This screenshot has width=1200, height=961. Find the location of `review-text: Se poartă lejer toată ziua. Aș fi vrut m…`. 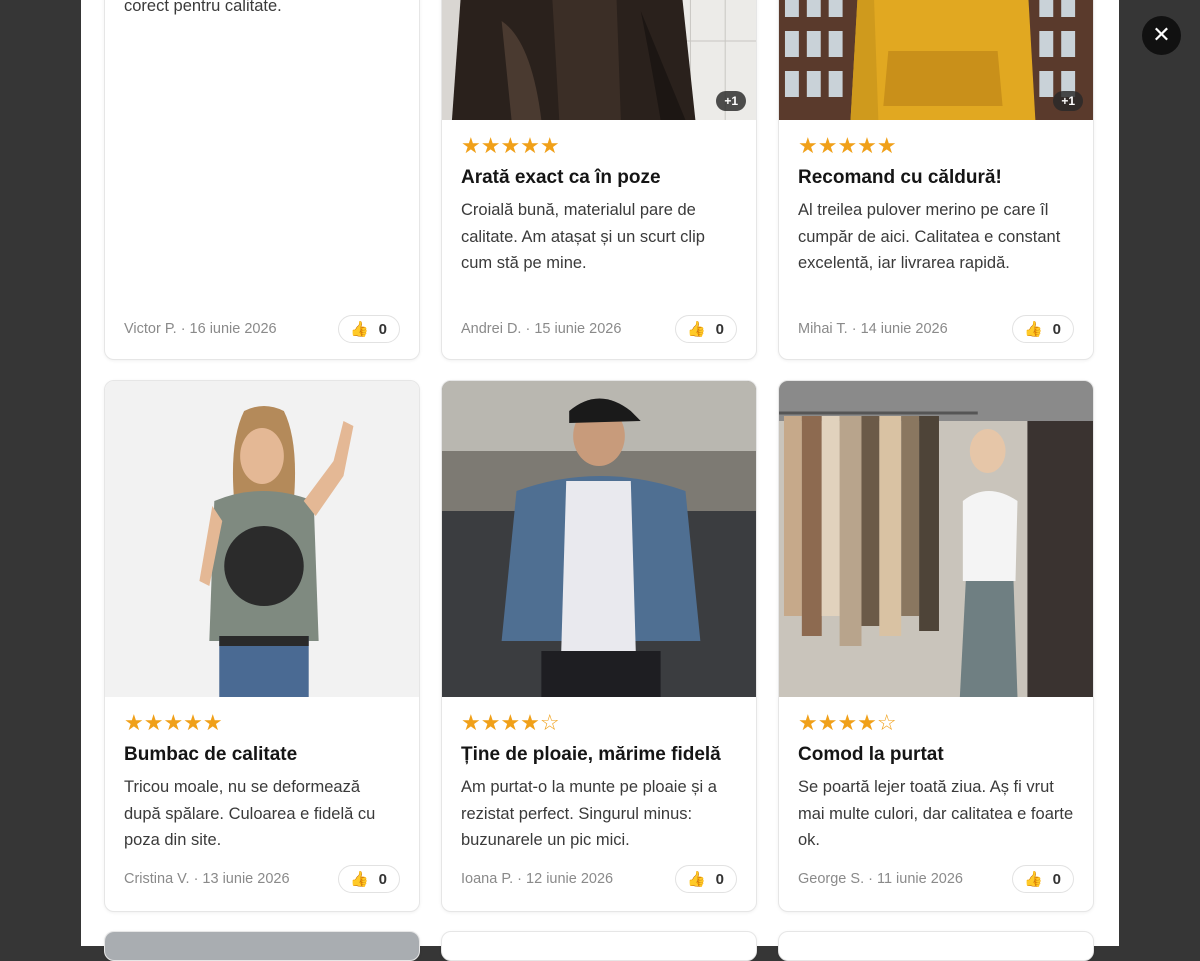

review-text: Se poartă lejer toată ziua. Aș fi vrut m… is located at coordinates (936, 813).